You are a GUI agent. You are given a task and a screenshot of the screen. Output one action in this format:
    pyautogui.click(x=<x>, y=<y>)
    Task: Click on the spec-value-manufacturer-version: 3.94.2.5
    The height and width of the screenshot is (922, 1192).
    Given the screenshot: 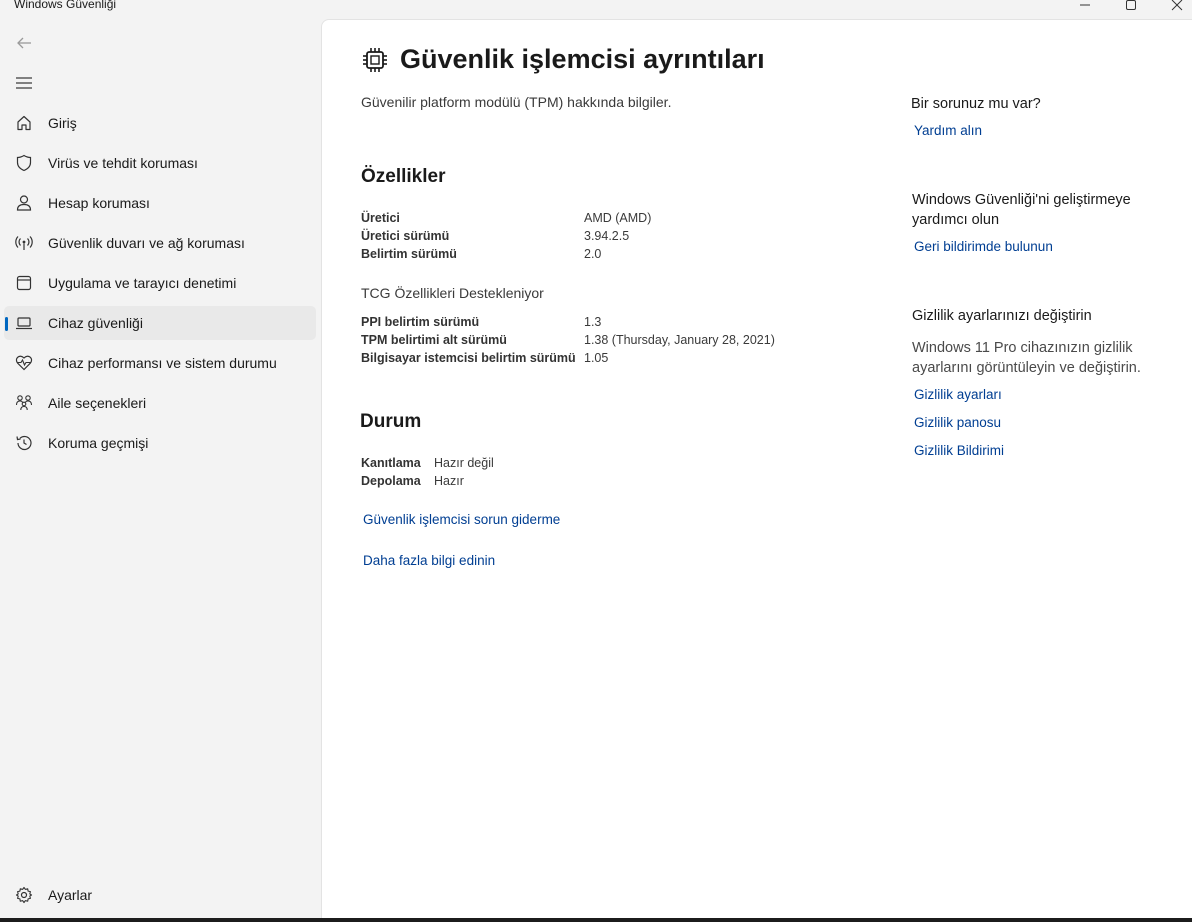 What is the action you would take?
    pyautogui.click(x=607, y=236)
    